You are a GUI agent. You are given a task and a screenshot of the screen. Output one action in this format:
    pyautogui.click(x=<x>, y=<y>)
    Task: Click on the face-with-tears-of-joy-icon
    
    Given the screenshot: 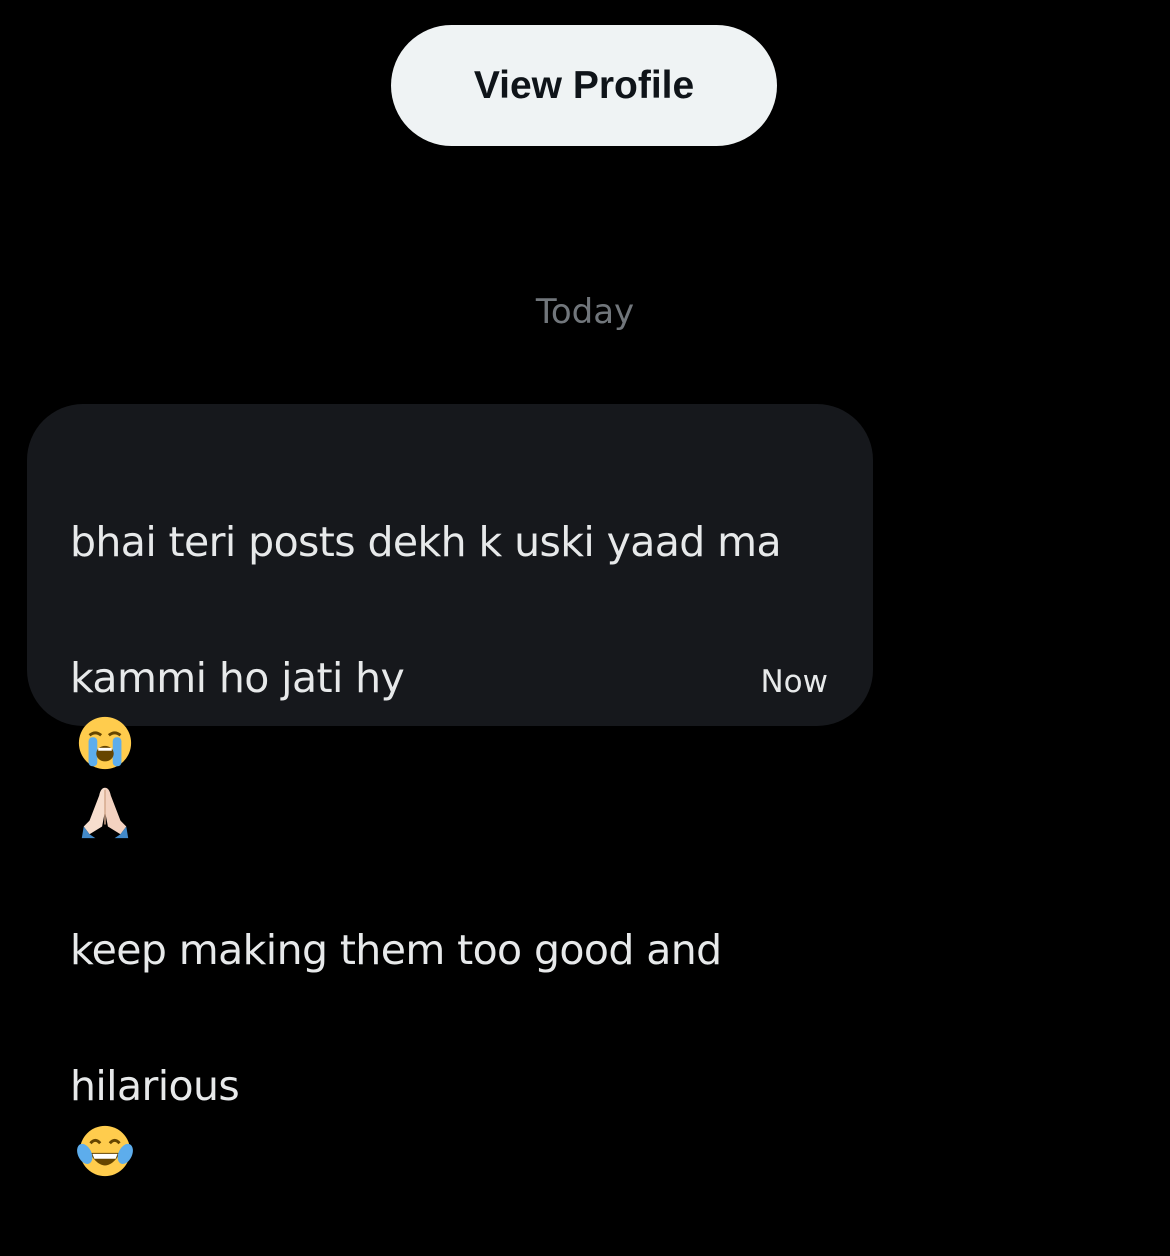 What is the action you would take?
    pyautogui.click(x=105, y=1151)
    